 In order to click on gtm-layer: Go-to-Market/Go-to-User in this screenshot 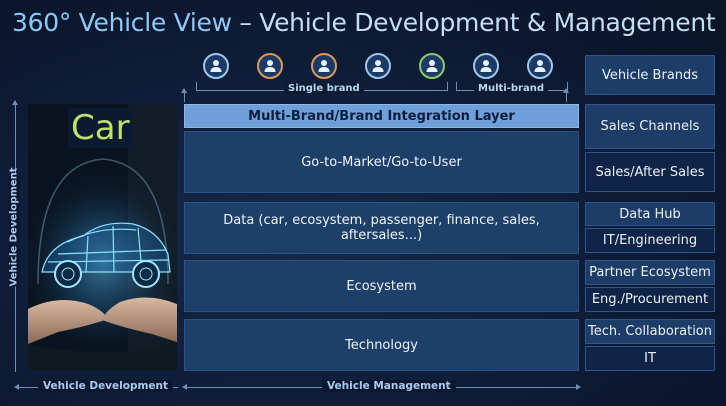, I will do `click(381, 162)`.